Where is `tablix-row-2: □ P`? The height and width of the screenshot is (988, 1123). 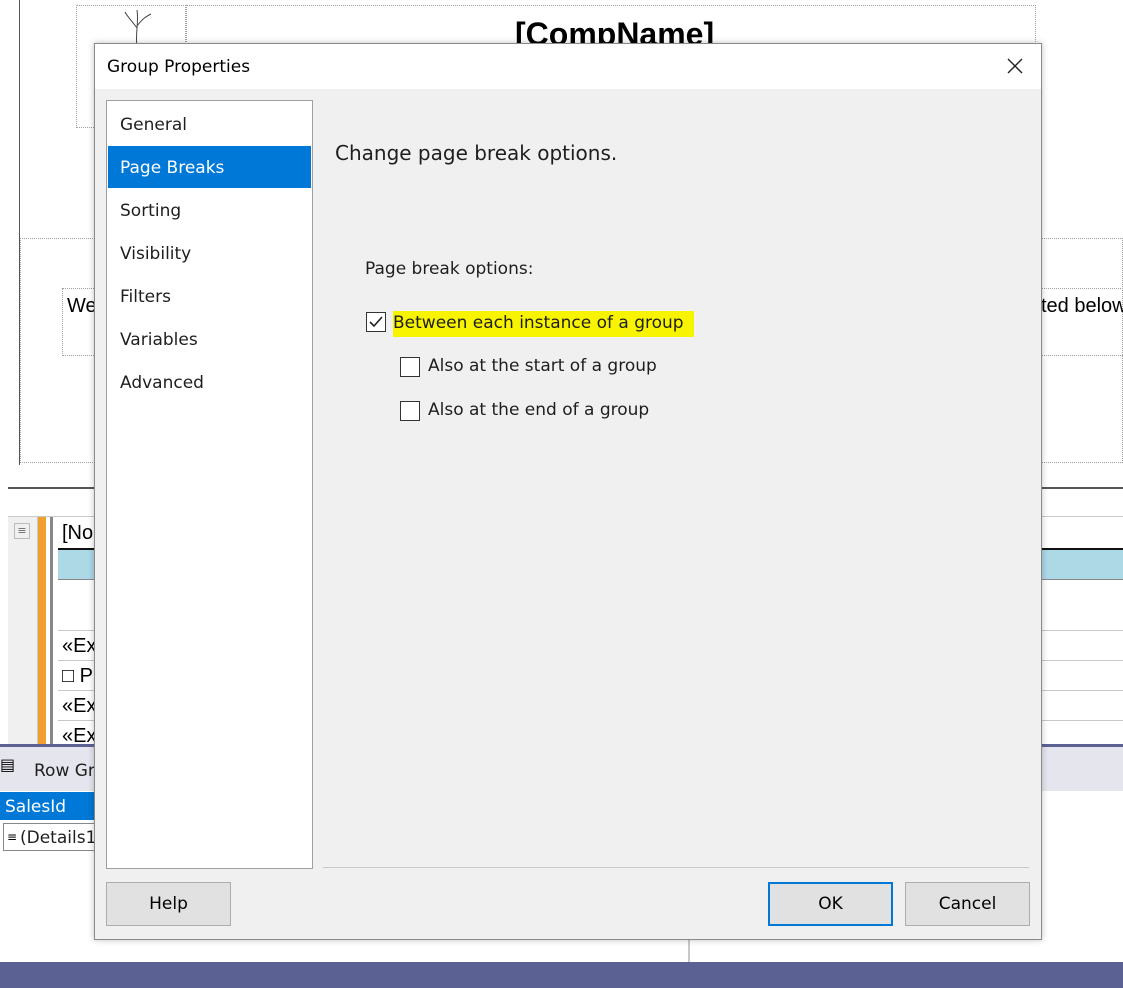 tablix-row-2: □ P is located at coordinates (77, 676).